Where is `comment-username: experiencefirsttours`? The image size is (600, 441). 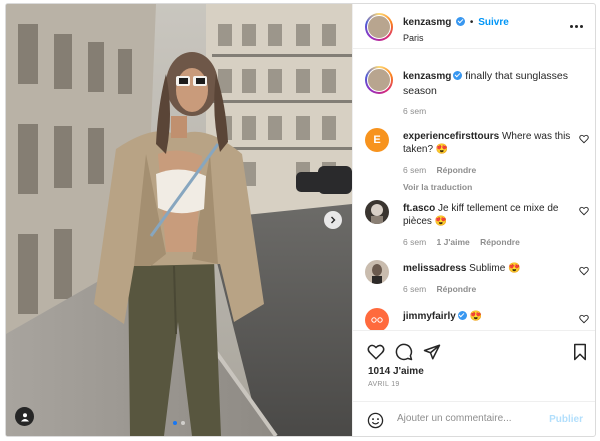
comment-username: experiencefirsttours is located at coordinates (451, 136).